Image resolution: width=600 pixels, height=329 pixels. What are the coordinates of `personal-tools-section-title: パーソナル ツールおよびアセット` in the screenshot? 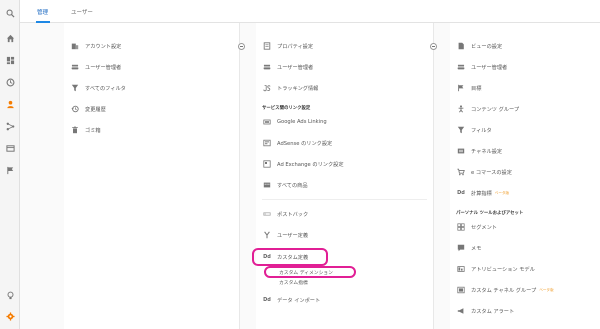 It's located at (490, 213).